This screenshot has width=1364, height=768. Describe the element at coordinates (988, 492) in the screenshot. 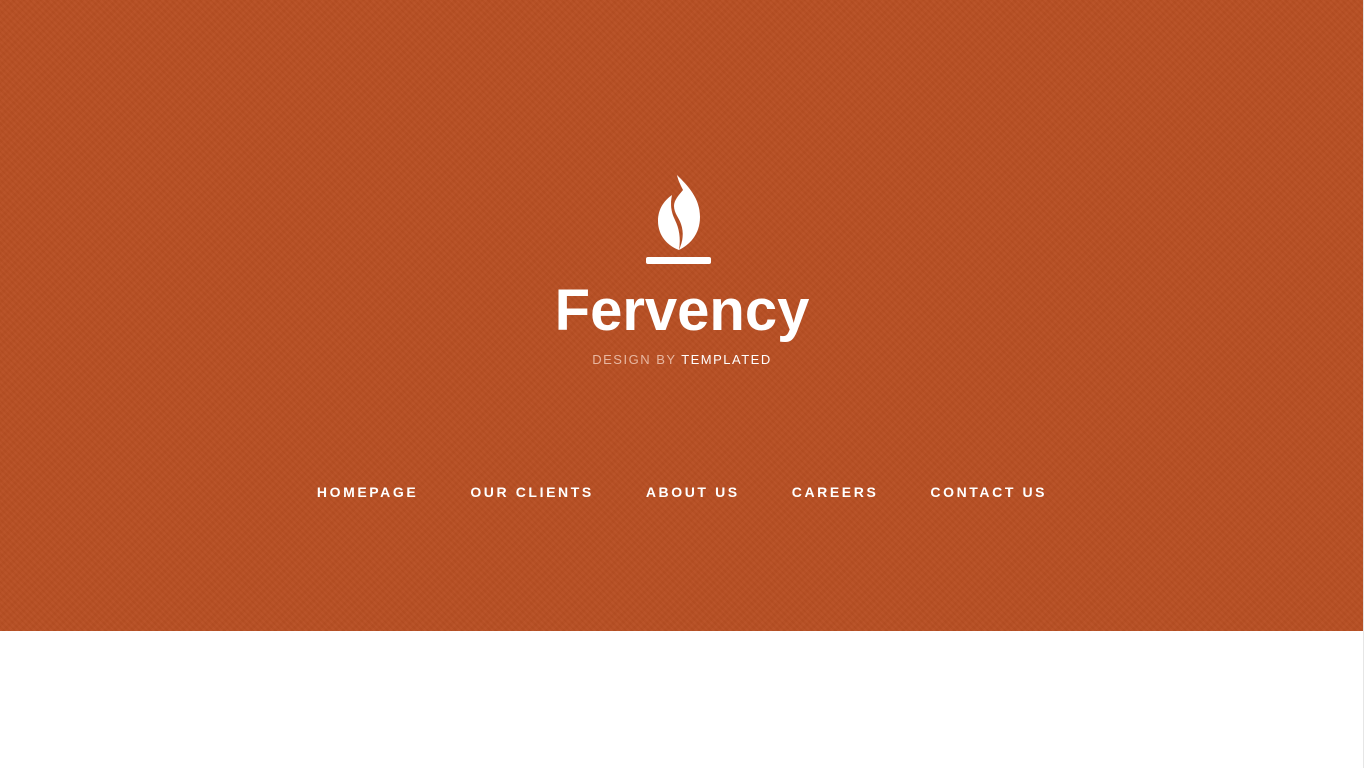

I see `nav-contact-us-link: CONTACT US` at that location.